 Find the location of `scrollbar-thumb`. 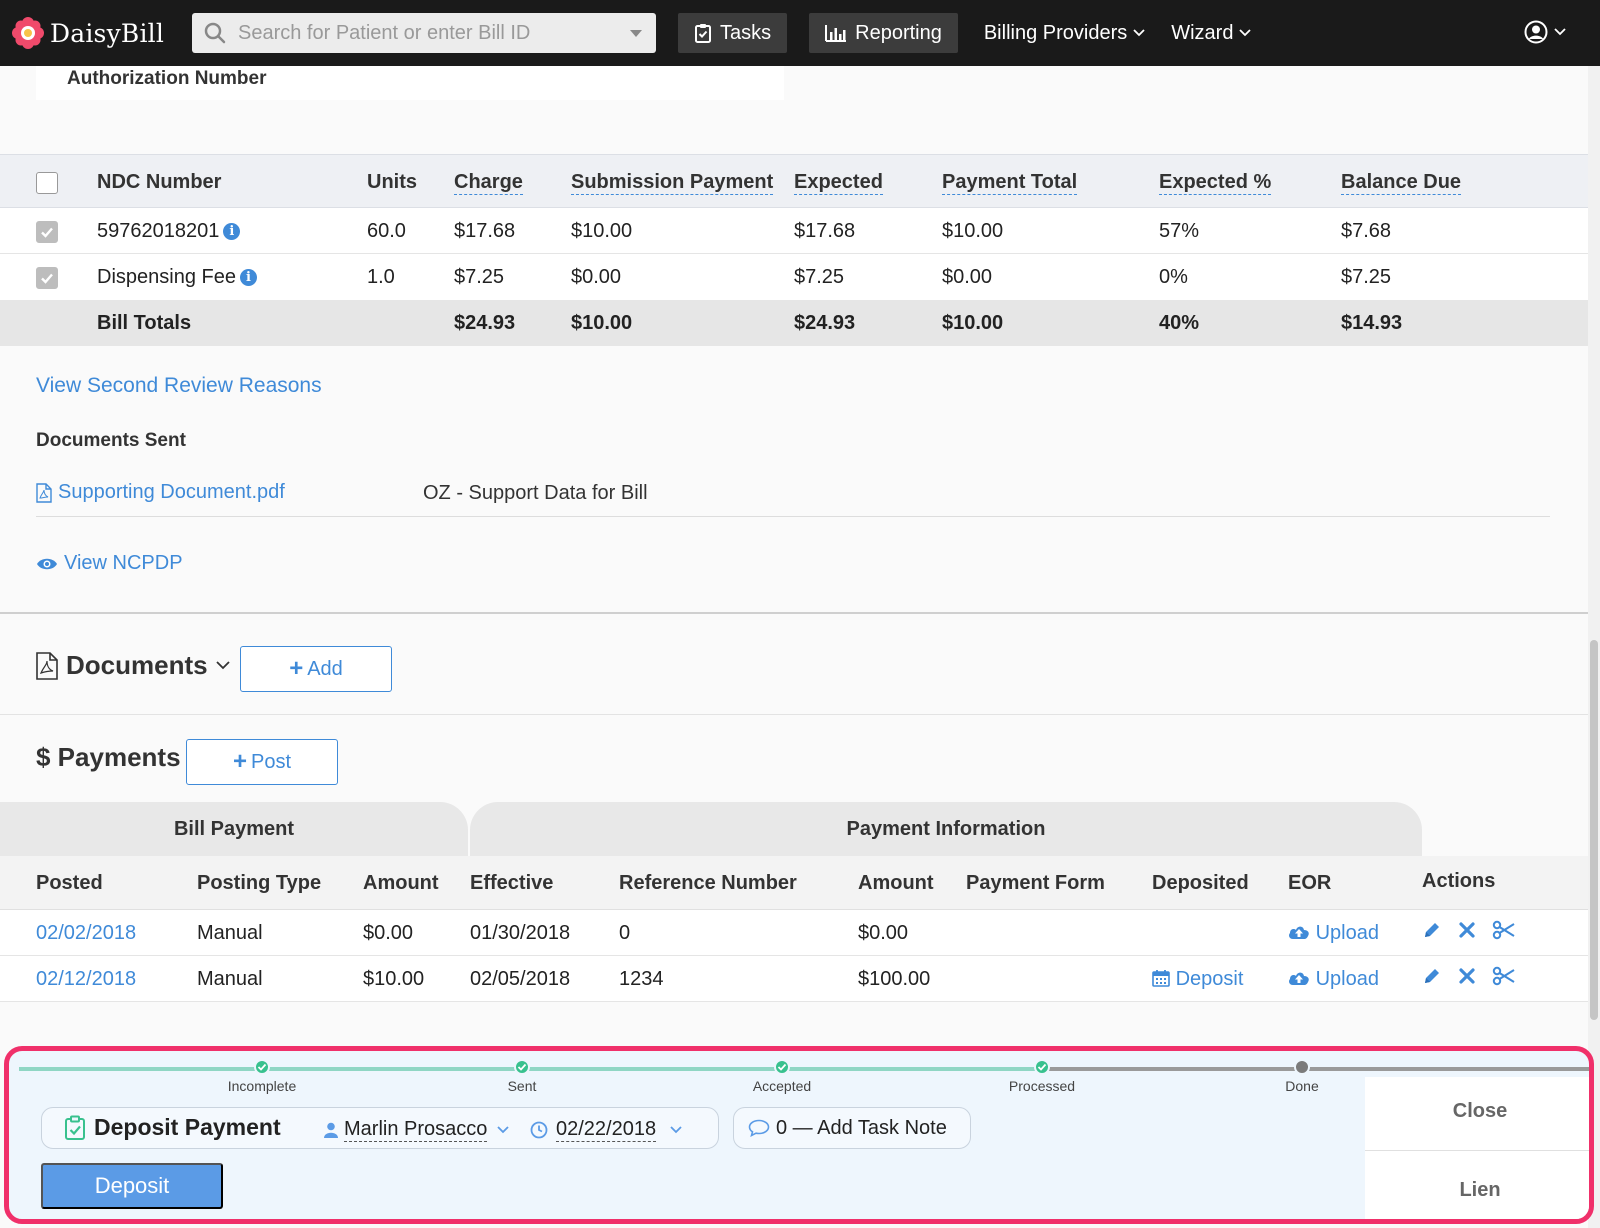

scrollbar-thumb is located at coordinates (1594, 830).